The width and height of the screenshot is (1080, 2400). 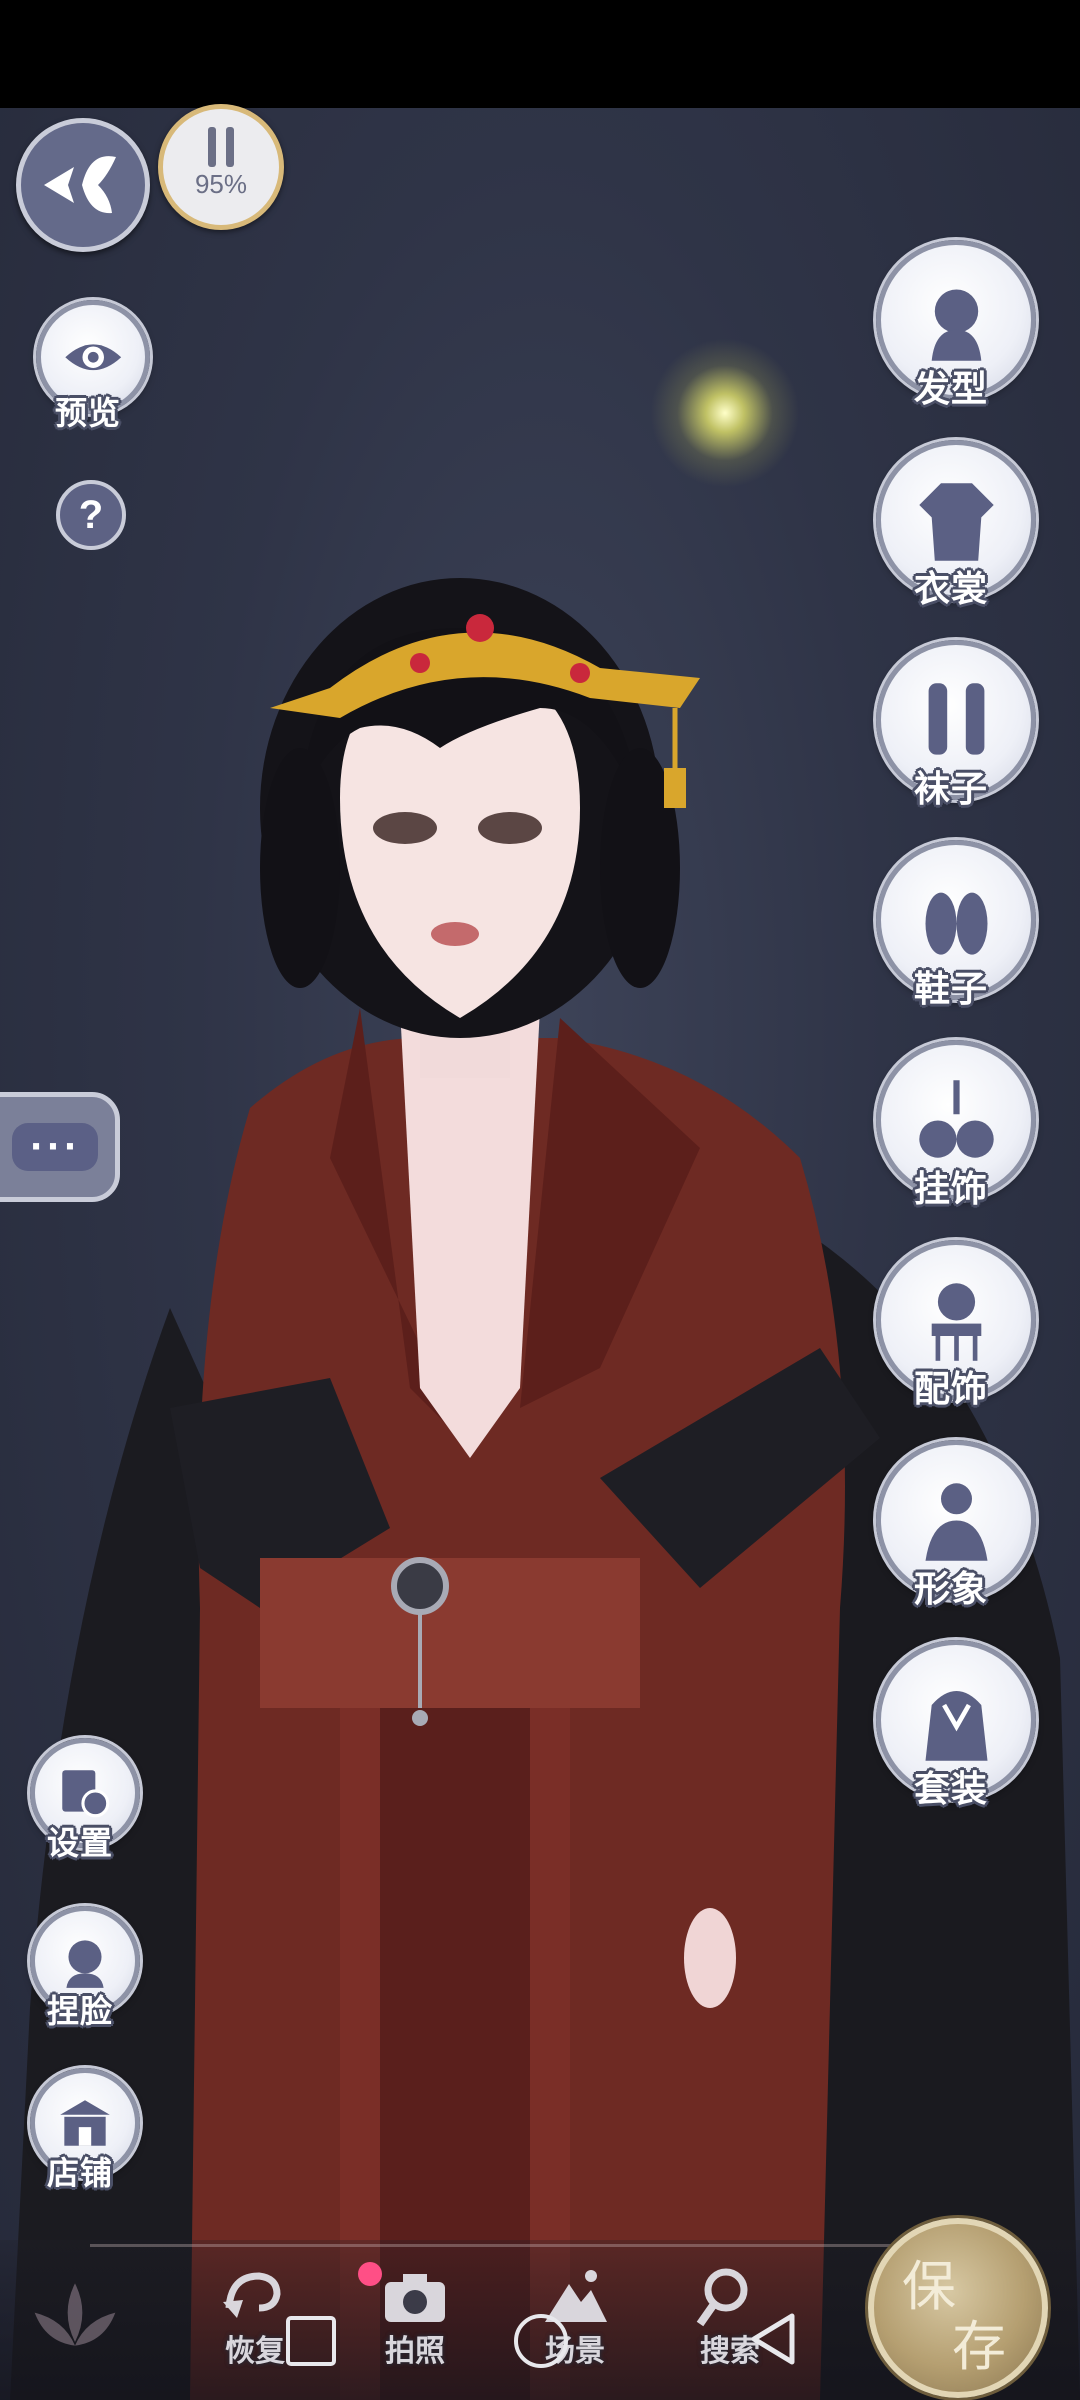 What do you see at coordinates (956, 325) in the screenshot?
I see `hairstyle-icon` at bounding box center [956, 325].